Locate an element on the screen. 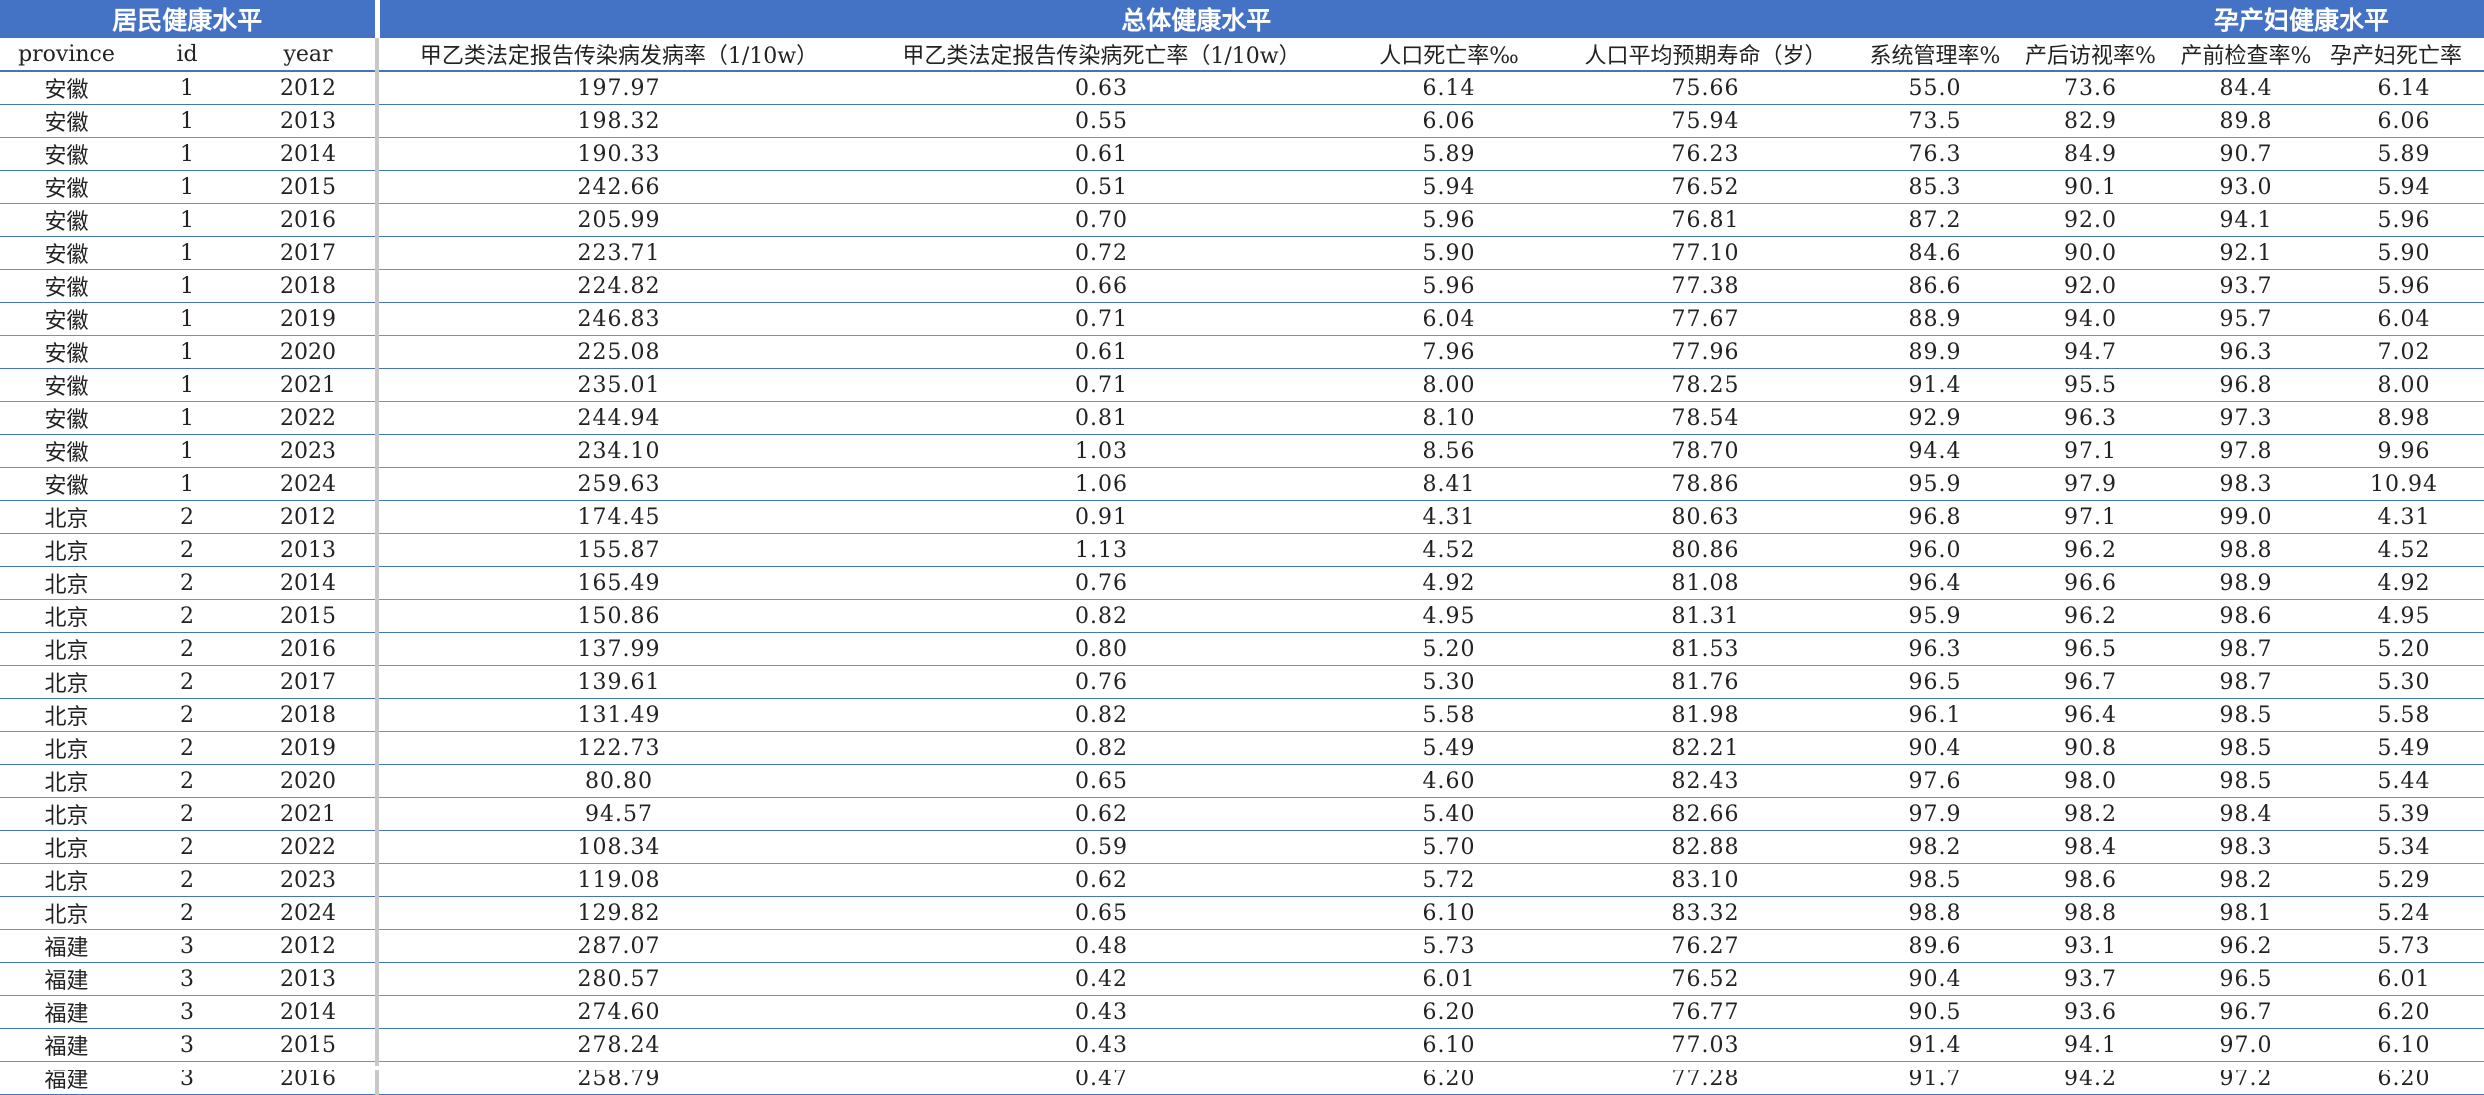 The image size is (2484, 1095). table-cell: 97.1 is located at coordinates (2090, 517).